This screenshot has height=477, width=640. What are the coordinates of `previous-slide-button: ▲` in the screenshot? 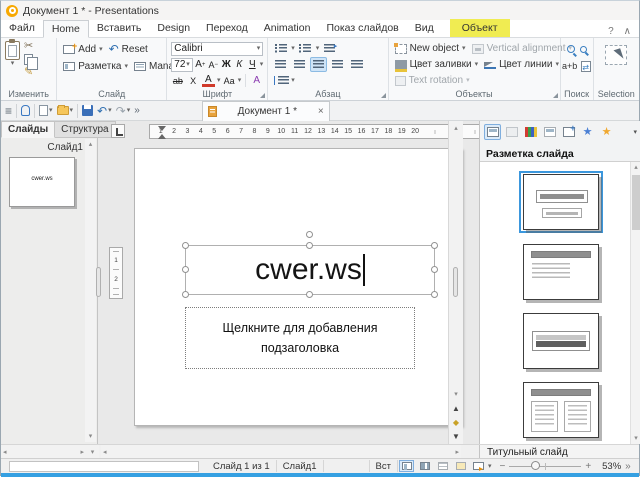 It's located at (456, 408).